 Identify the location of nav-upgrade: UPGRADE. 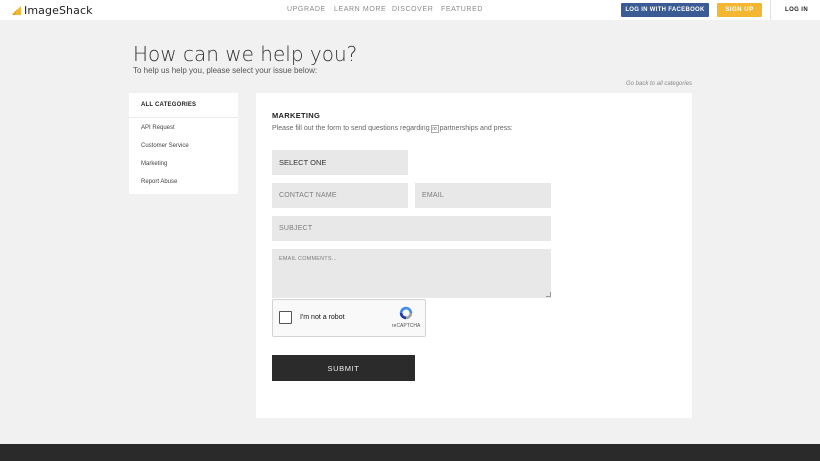
(306, 9).